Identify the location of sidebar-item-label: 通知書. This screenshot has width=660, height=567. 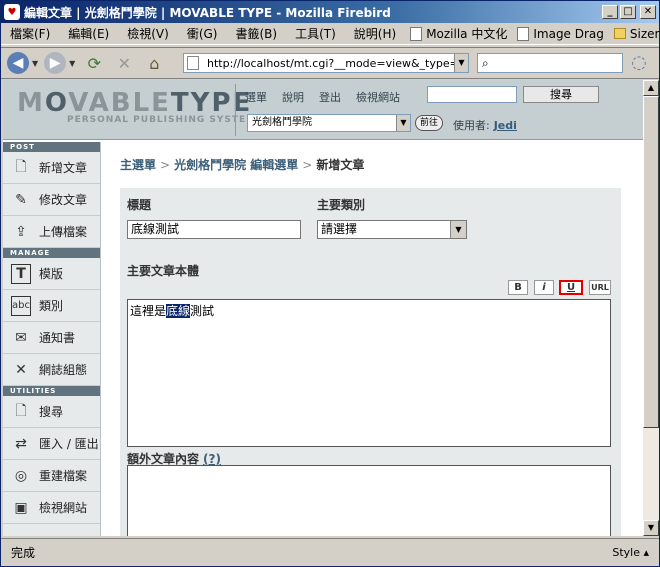
(57, 338).